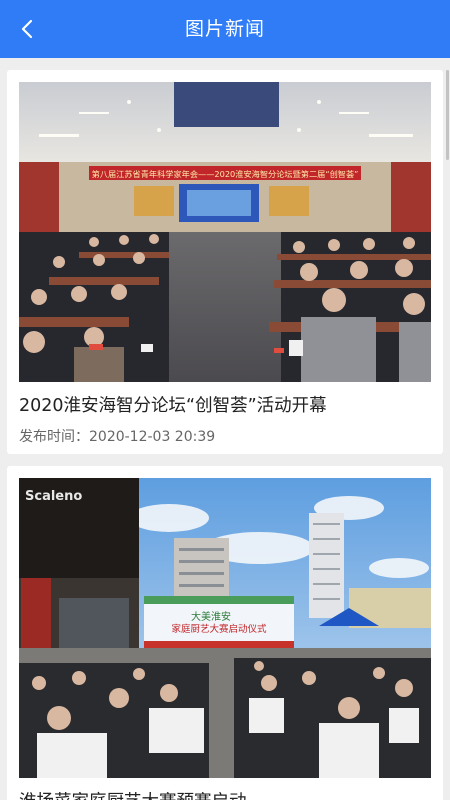 This screenshot has width=450, height=800. I want to click on app-header: 图片新闻, so click(225, 29).